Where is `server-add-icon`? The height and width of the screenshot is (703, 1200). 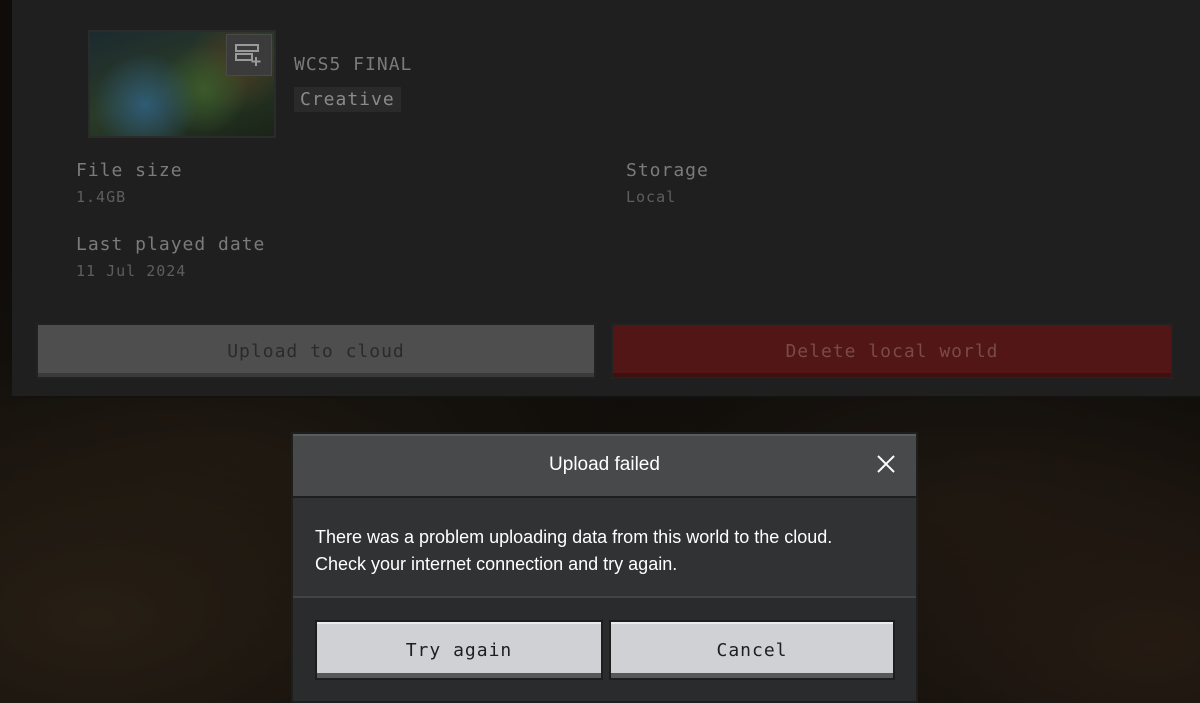
server-add-icon is located at coordinates (249, 55).